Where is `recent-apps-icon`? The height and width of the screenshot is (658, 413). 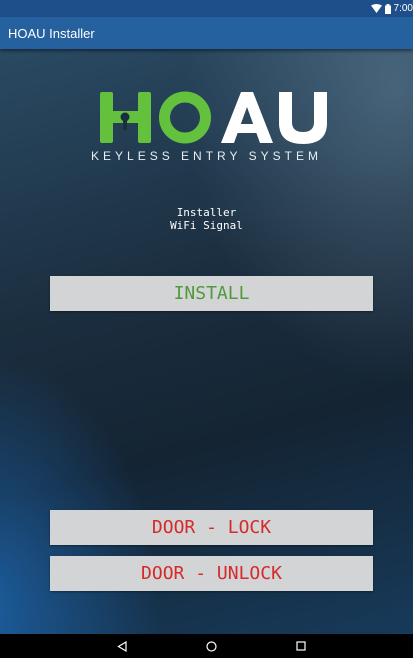
recent-apps-icon is located at coordinates (301, 646).